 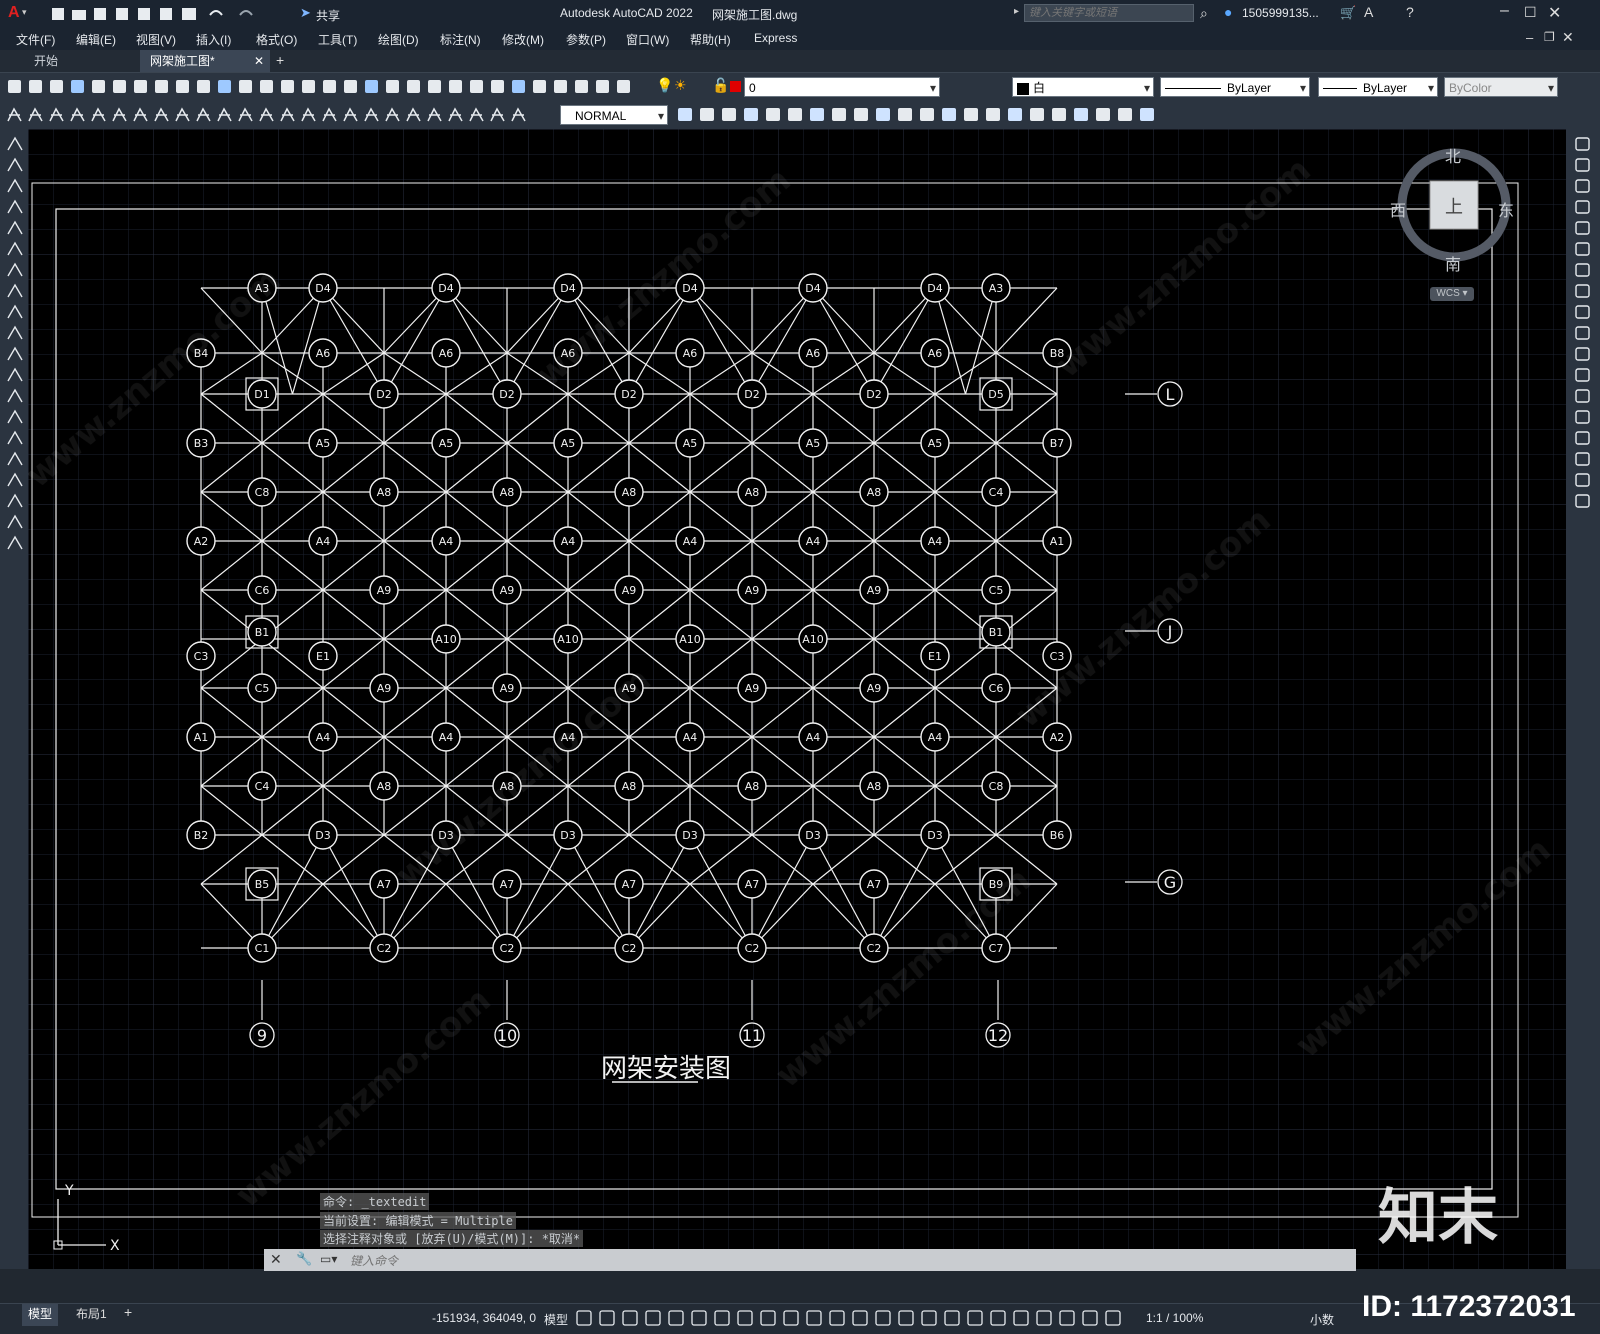 I want to click on coordinates-readout: -151934, 364049, 0, so click(x=484, y=1318).